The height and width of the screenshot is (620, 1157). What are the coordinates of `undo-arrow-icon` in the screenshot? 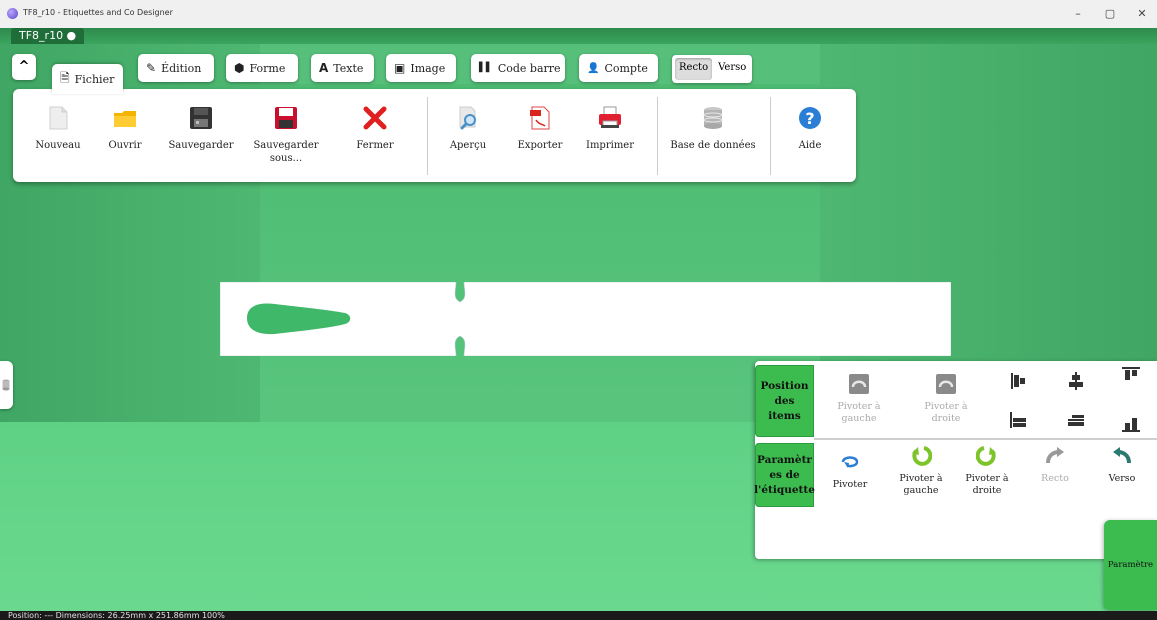 It's located at (1122, 455).